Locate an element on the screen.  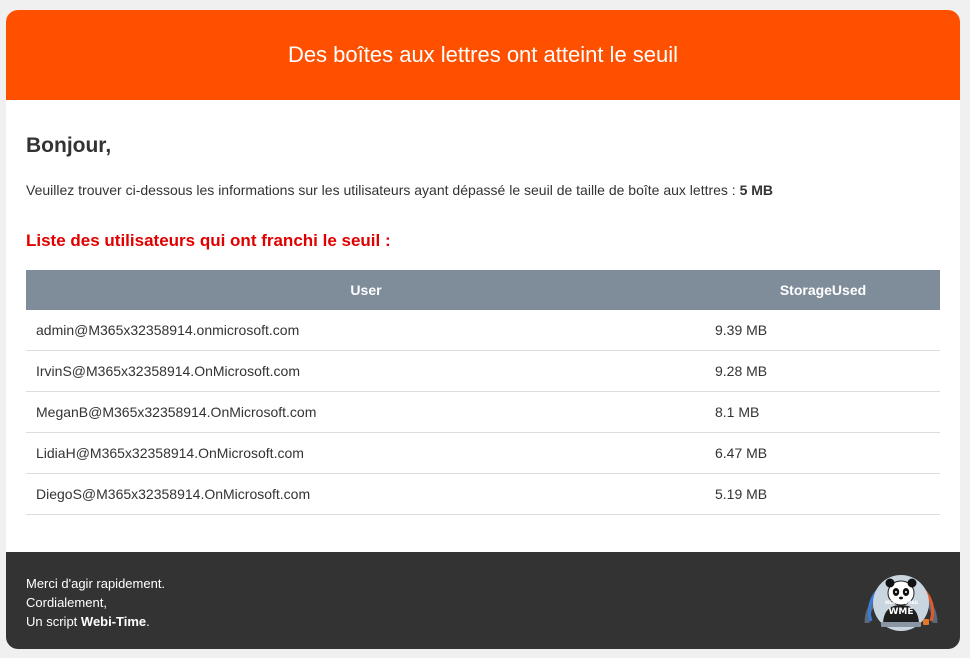
column-header-storage: StorageUsed is located at coordinates (823, 290).